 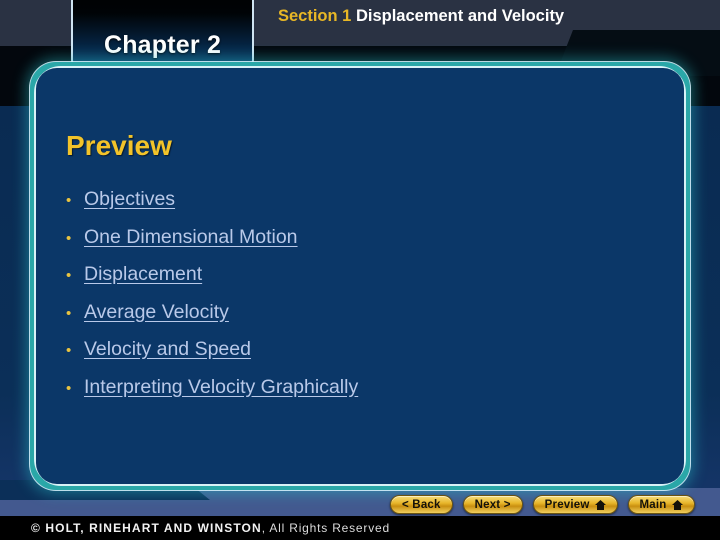 What do you see at coordinates (325, 528) in the screenshot?
I see `rights-reserved-text: , All Rights Reserved` at bounding box center [325, 528].